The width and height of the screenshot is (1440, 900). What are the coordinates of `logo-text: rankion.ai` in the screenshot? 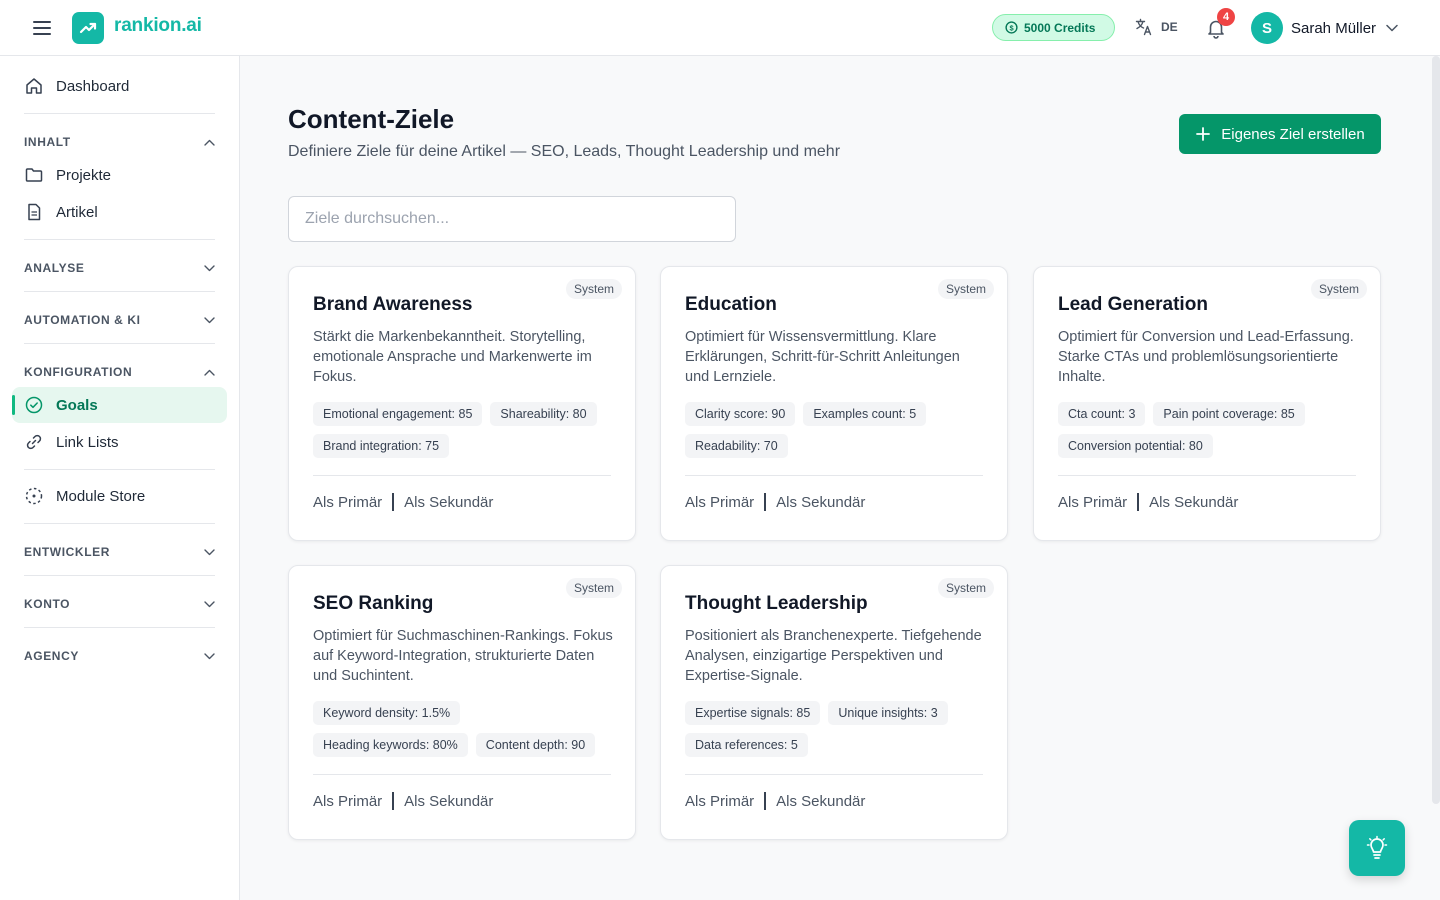 It's located at (158, 26).